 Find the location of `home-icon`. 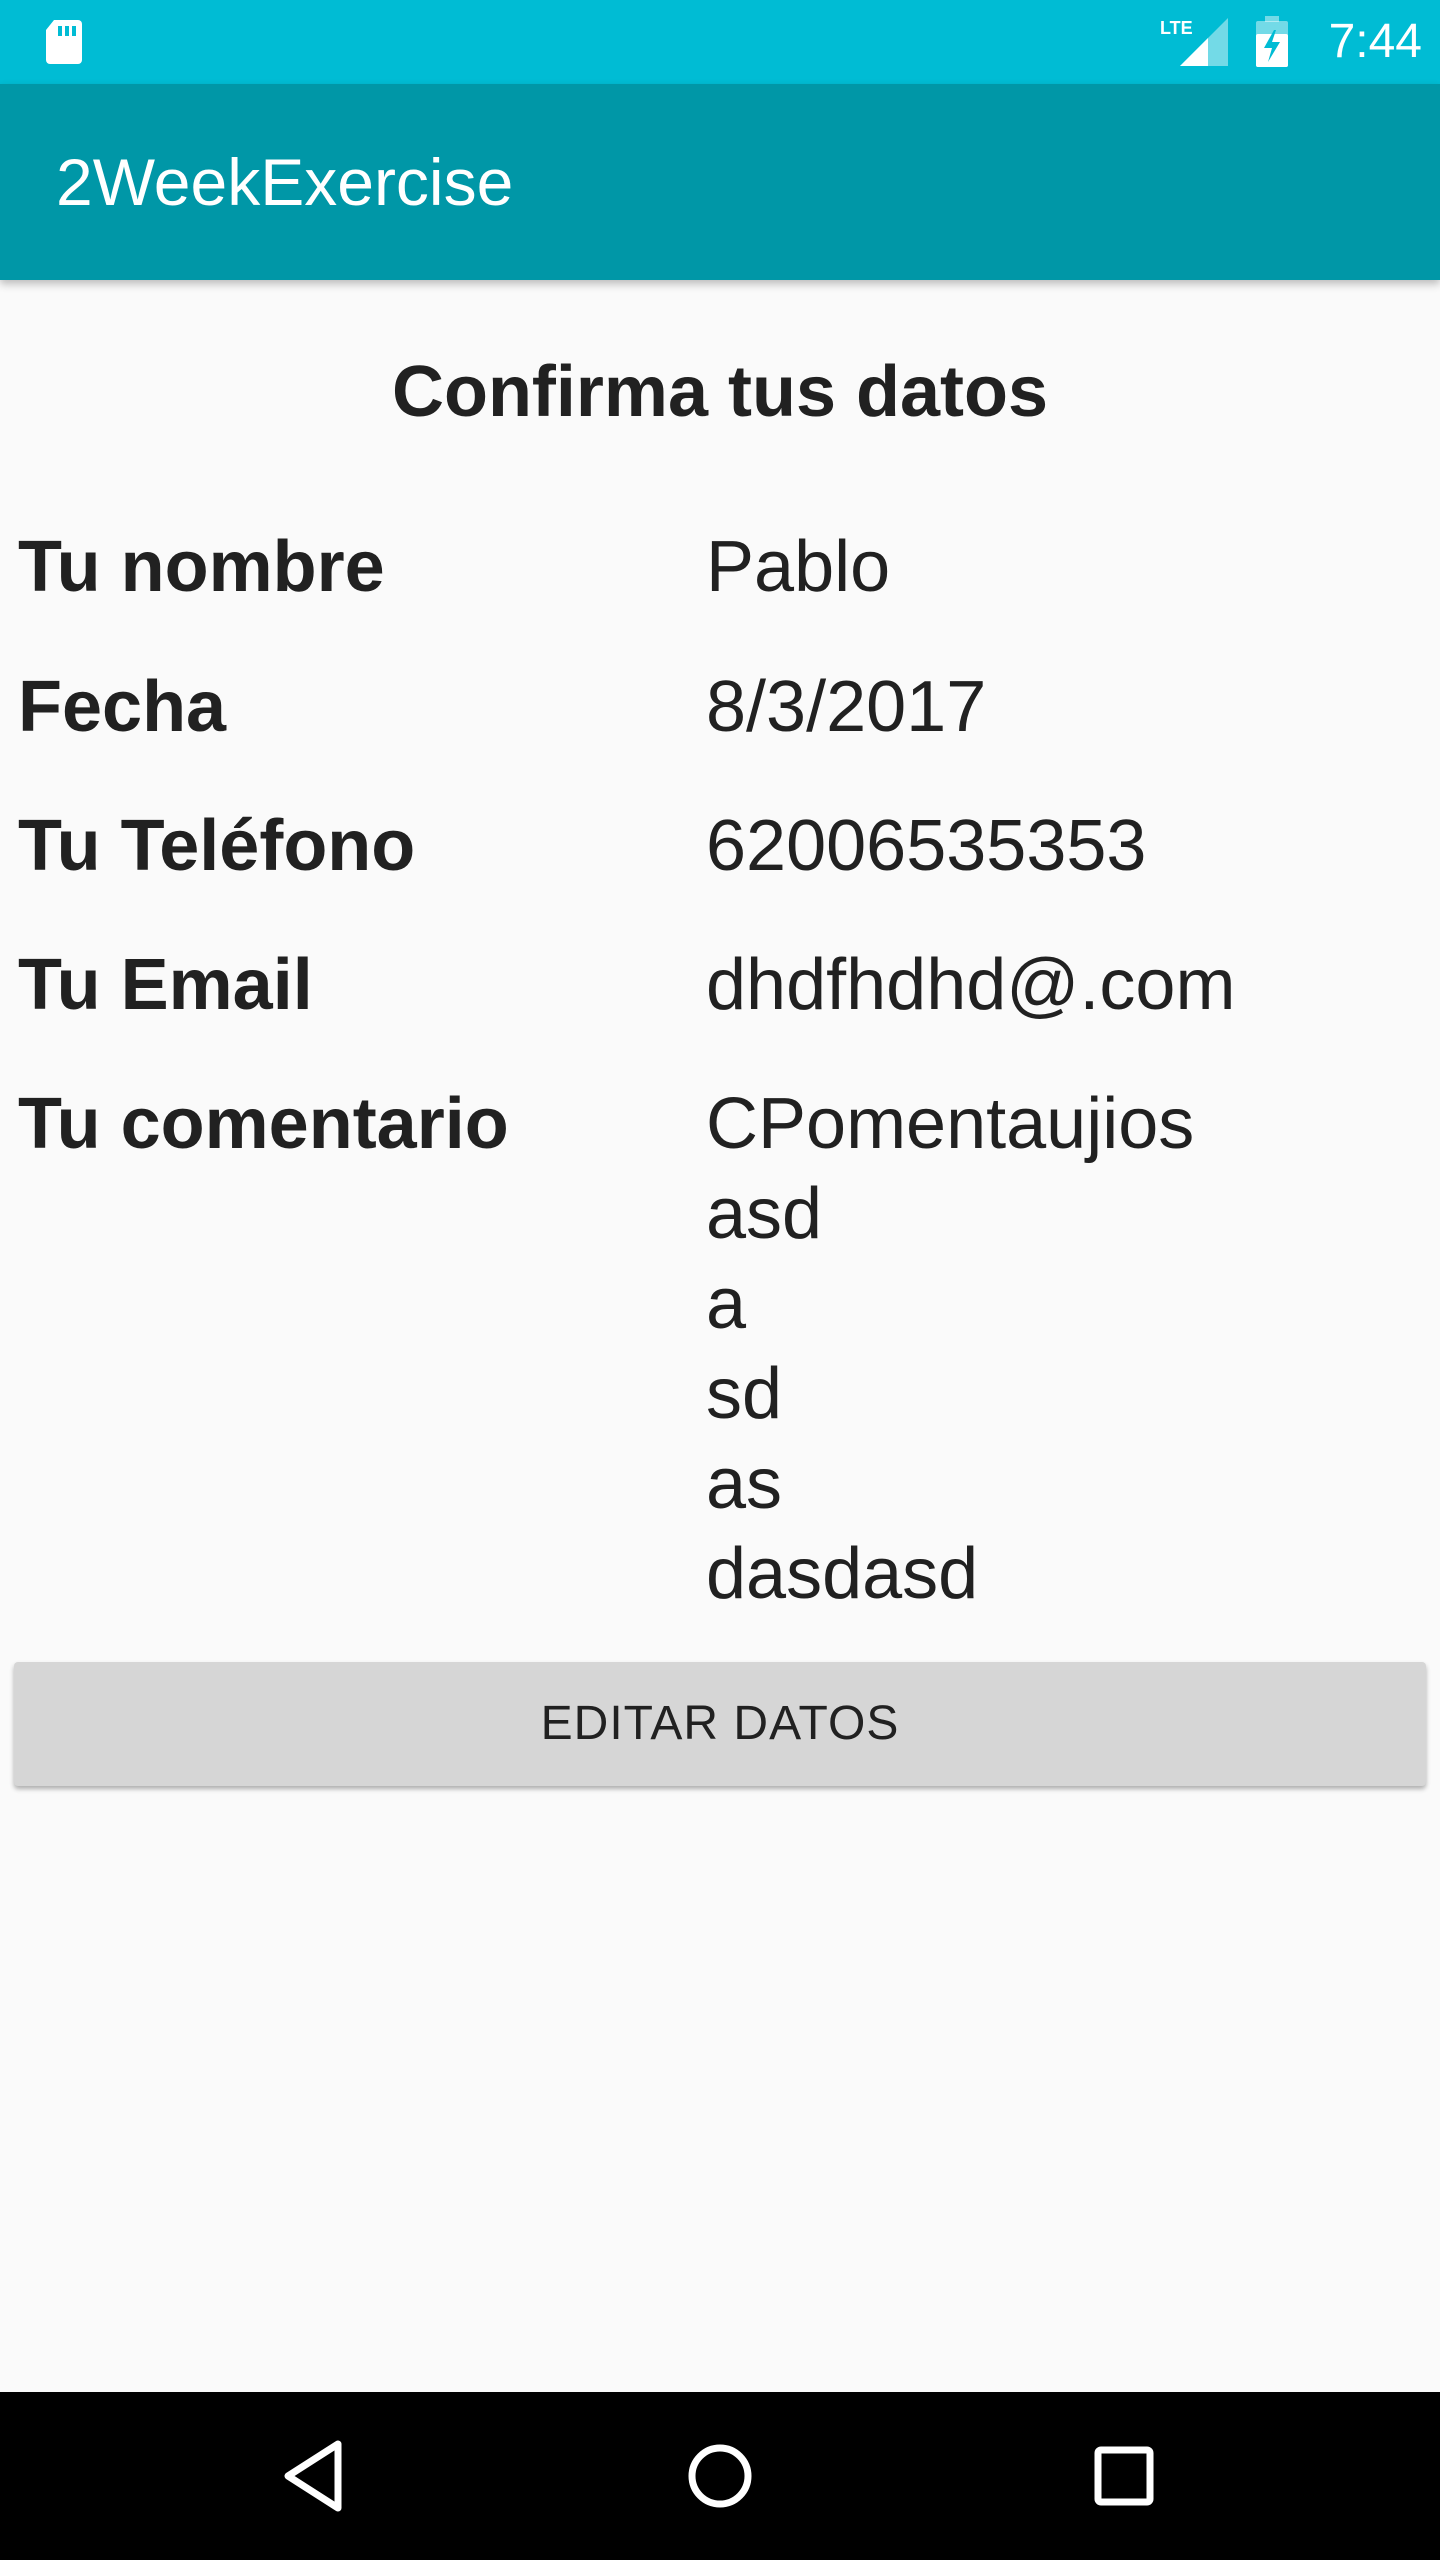

home-icon is located at coordinates (720, 2476).